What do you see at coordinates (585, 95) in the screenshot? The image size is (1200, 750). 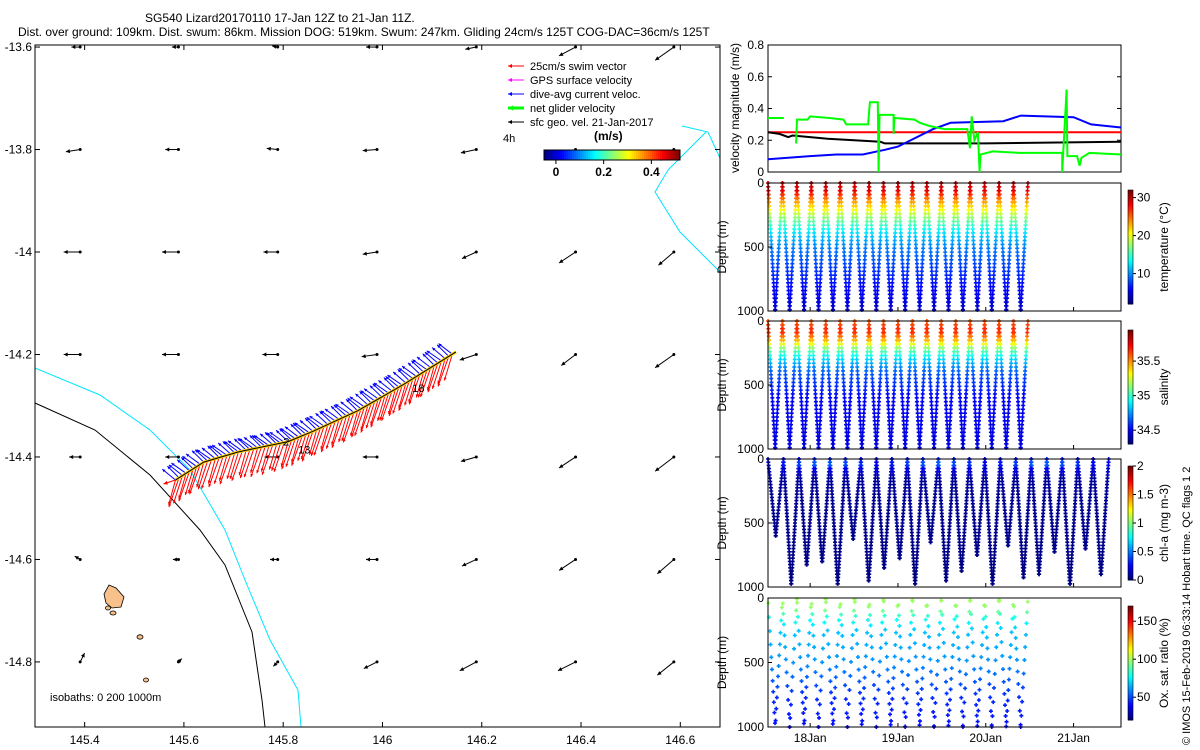 I see `legend-label: dive-avg current veloc.` at bounding box center [585, 95].